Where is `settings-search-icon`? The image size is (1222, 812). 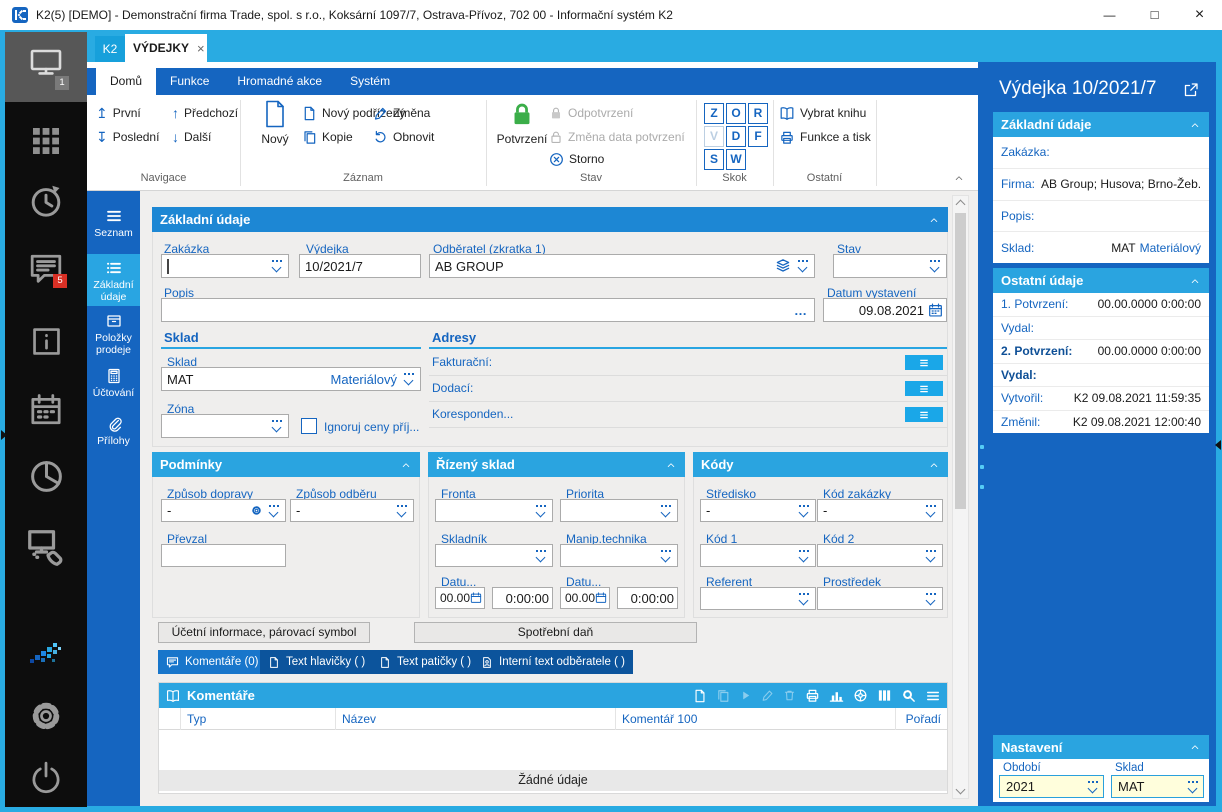 settings-search-icon is located at coordinates (908, 695).